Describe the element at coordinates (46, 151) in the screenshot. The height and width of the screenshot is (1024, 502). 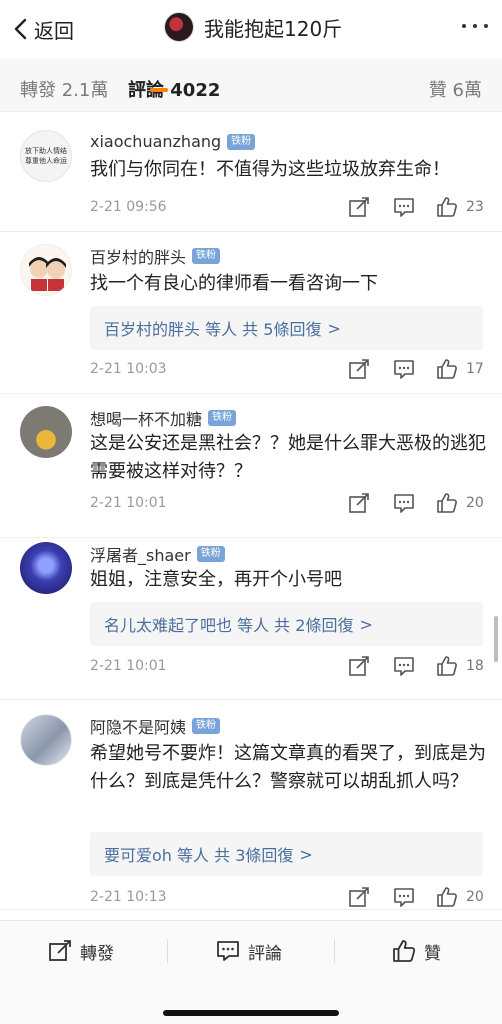
I see `avatar-text-line1: 放下助人情结` at that location.